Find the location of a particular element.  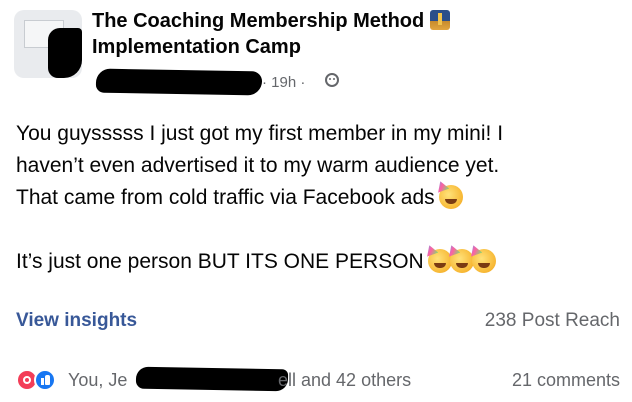

post-reach-count: 238 Post Reach is located at coordinates (552, 320).